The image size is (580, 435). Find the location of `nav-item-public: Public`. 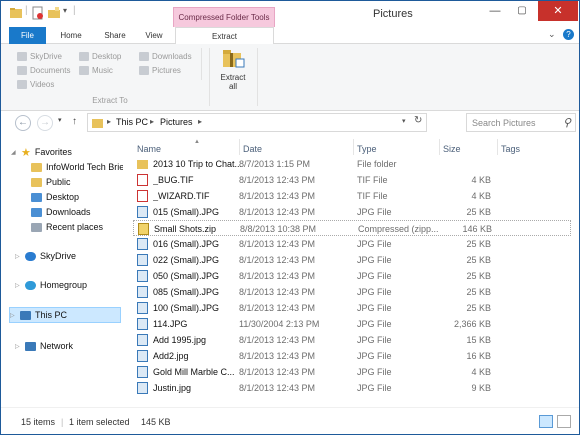

nav-item-public: Public is located at coordinates (51, 182).